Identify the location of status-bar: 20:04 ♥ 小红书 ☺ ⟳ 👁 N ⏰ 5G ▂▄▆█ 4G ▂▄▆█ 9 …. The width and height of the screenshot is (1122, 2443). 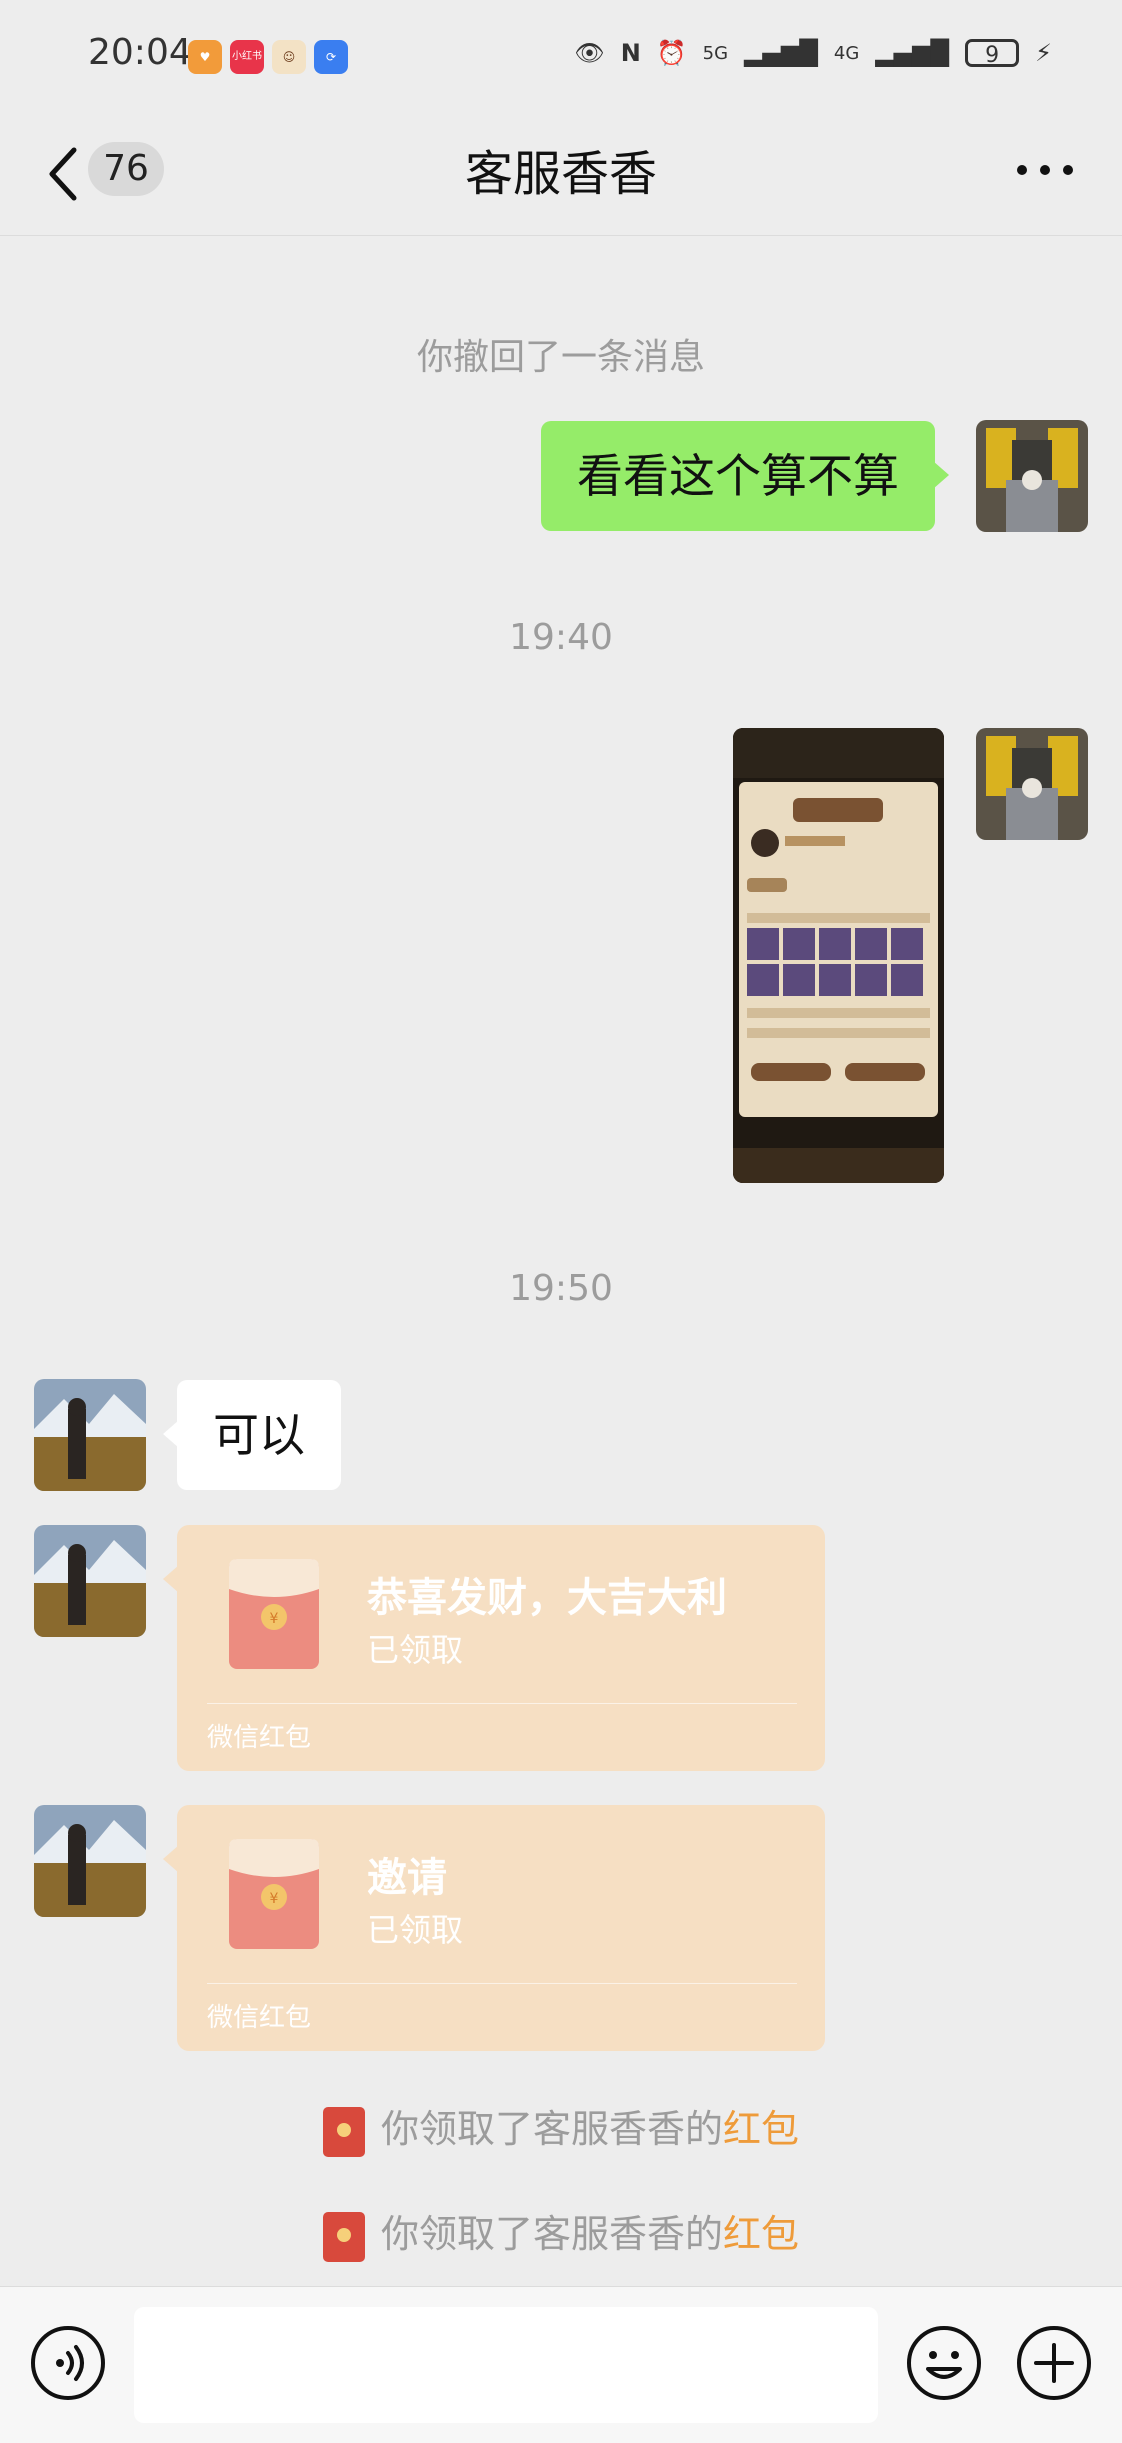
(561, 55).